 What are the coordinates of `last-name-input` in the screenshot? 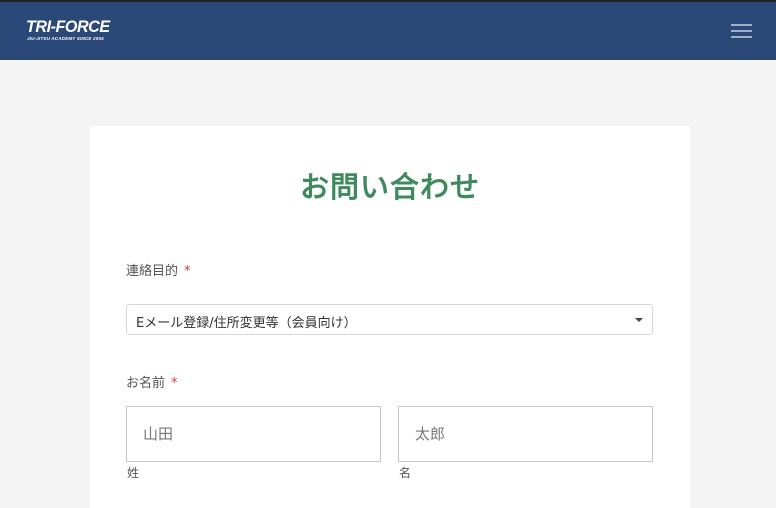 It's located at (253, 434).